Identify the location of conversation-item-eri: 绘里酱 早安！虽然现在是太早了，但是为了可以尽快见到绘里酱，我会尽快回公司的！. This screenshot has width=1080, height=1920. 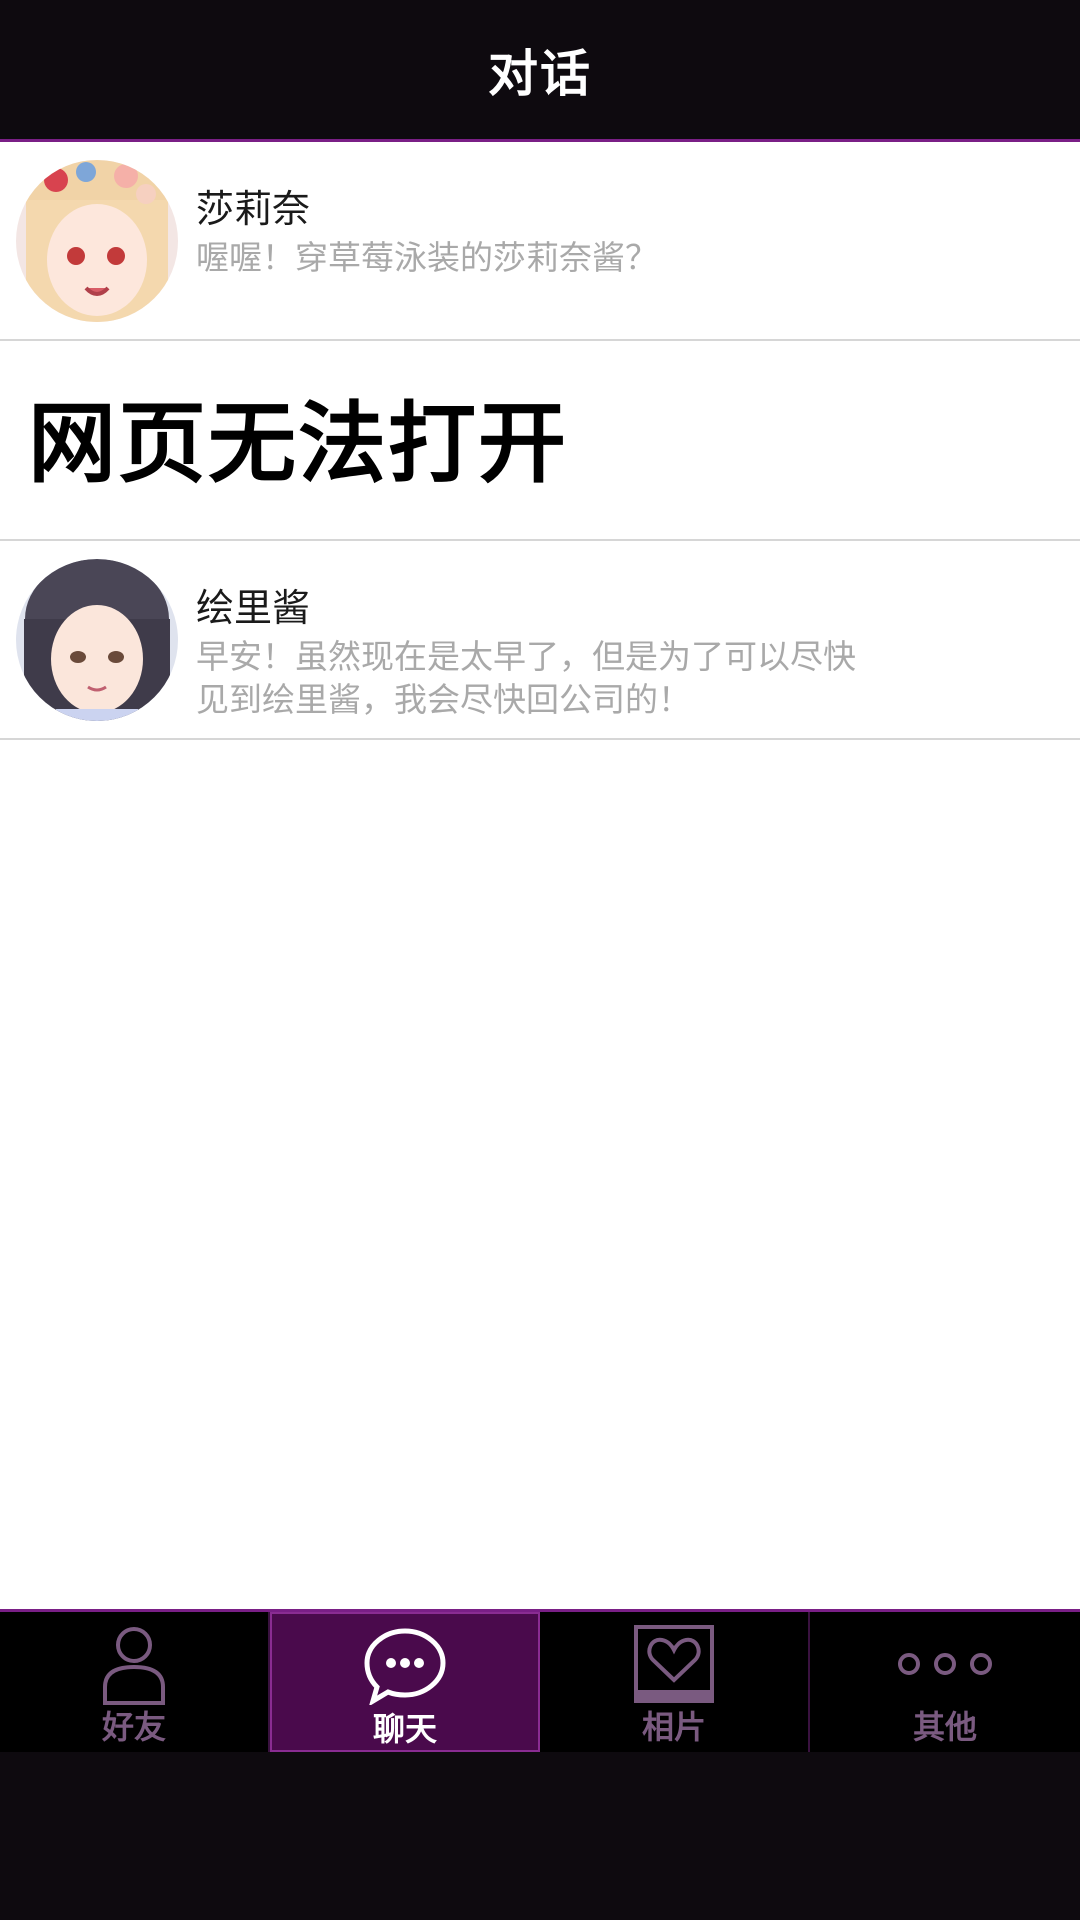
(540, 640).